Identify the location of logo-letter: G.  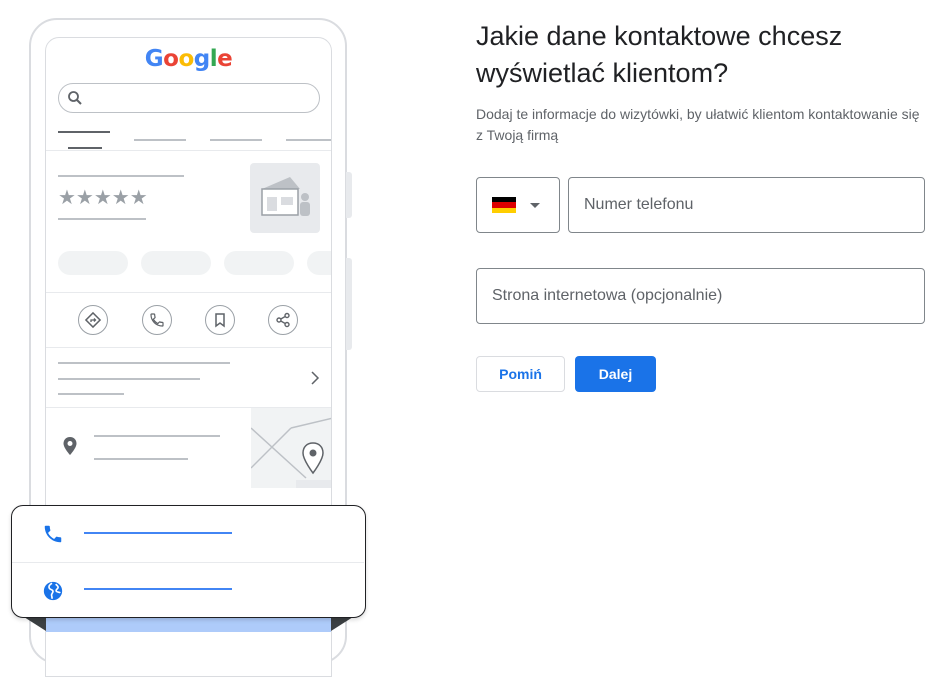
(154, 59).